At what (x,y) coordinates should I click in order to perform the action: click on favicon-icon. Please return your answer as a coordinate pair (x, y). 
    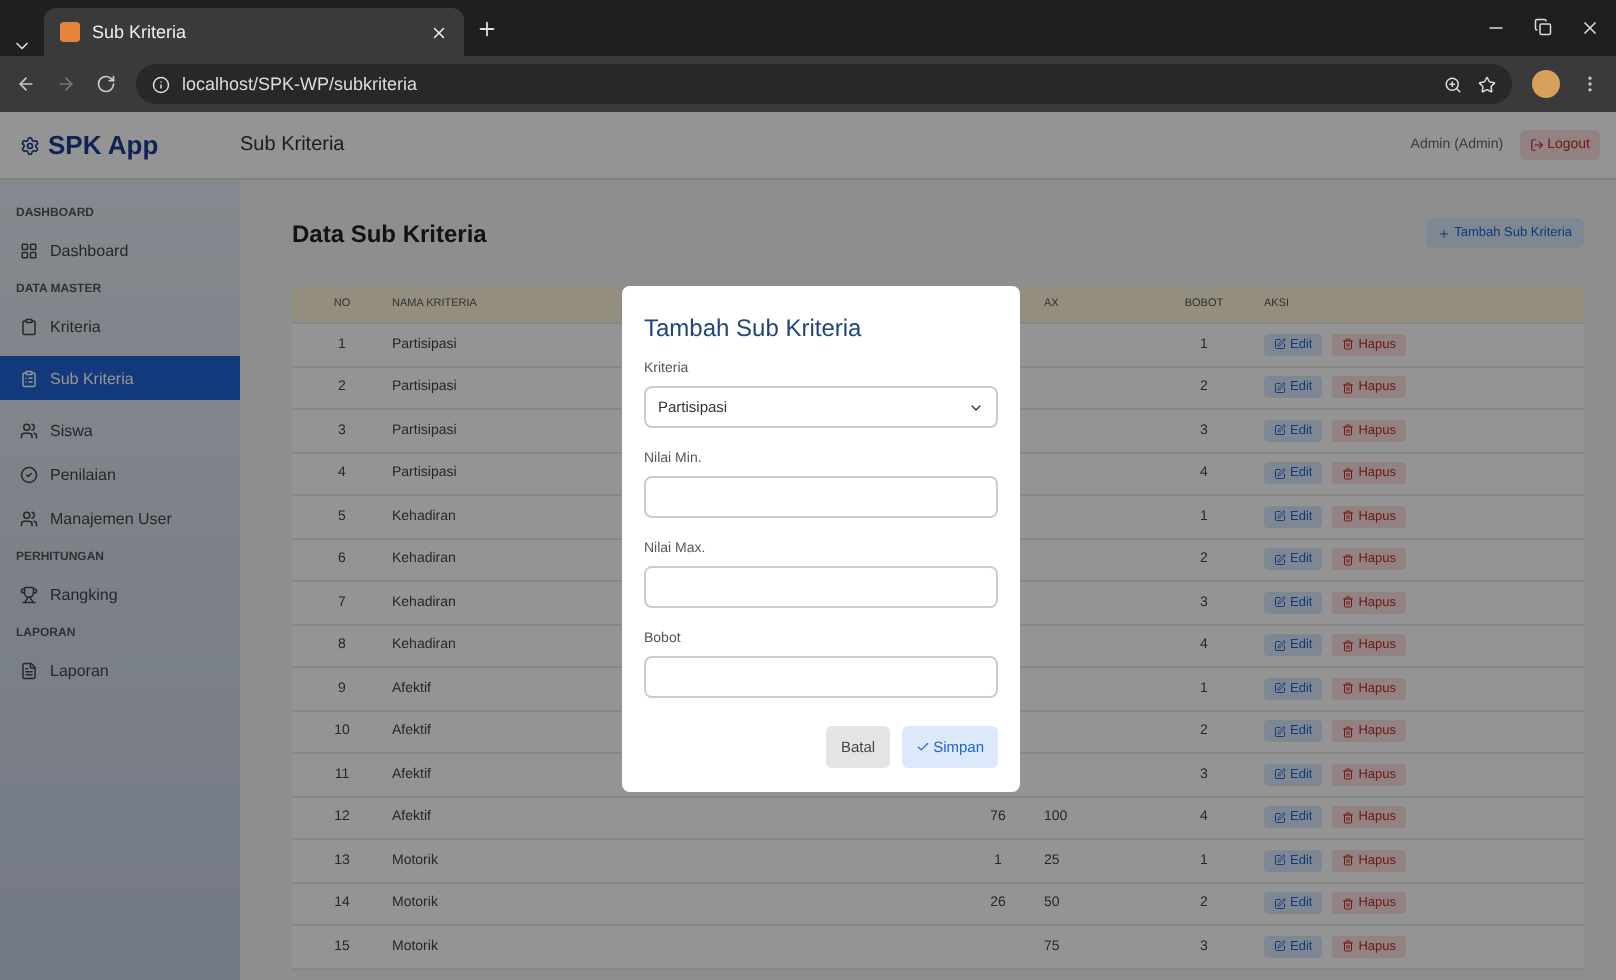
    Looking at the image, I should click on (70, 32).